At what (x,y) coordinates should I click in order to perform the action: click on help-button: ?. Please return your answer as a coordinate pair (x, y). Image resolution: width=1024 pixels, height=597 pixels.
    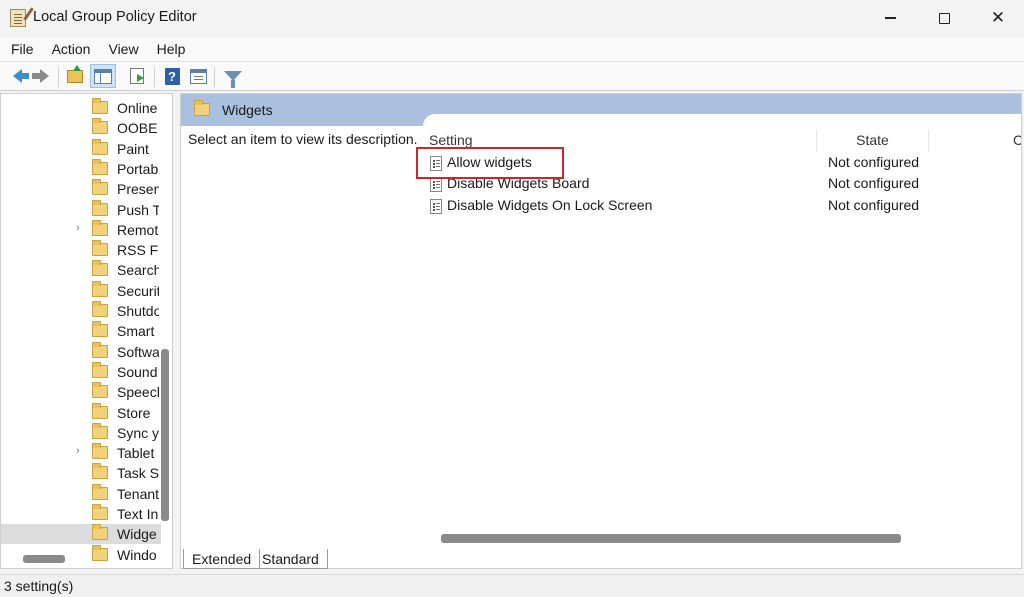
    Looking at the image, I should click on (172, 76).